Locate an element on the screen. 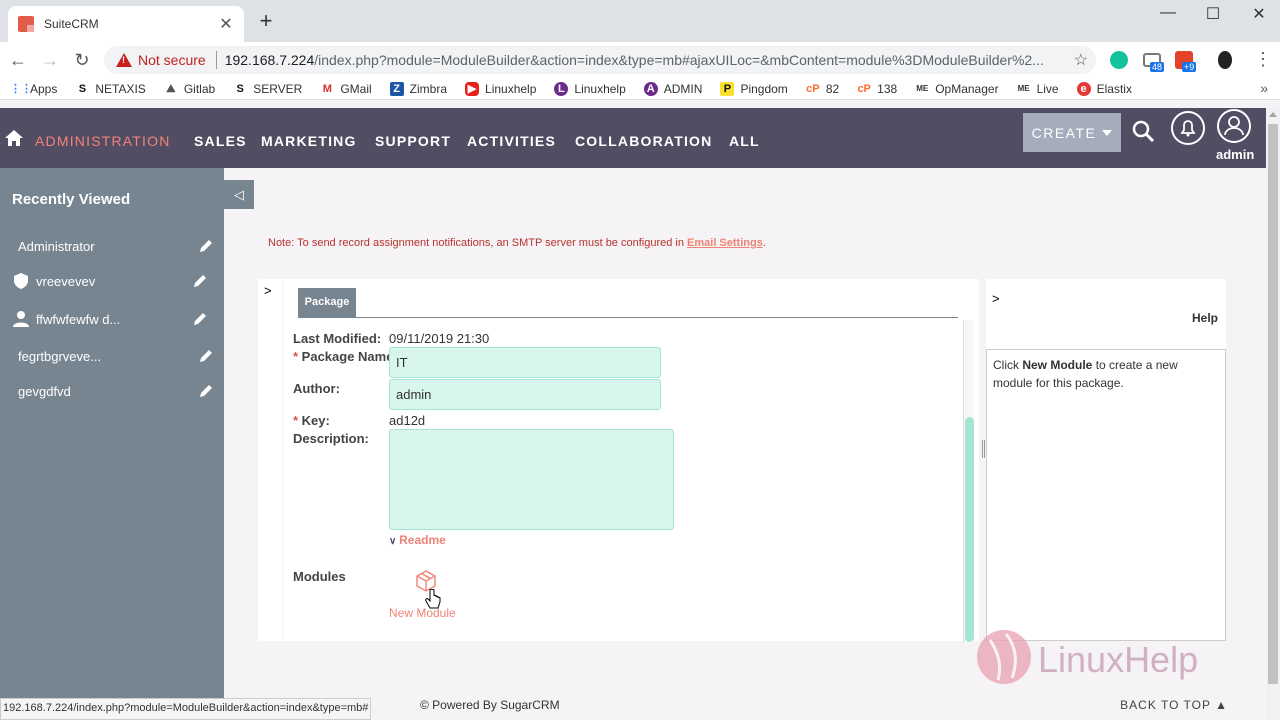 This screenshot has height=720, width=1280. page-scrollbar is located at coordinates (1273, 414).